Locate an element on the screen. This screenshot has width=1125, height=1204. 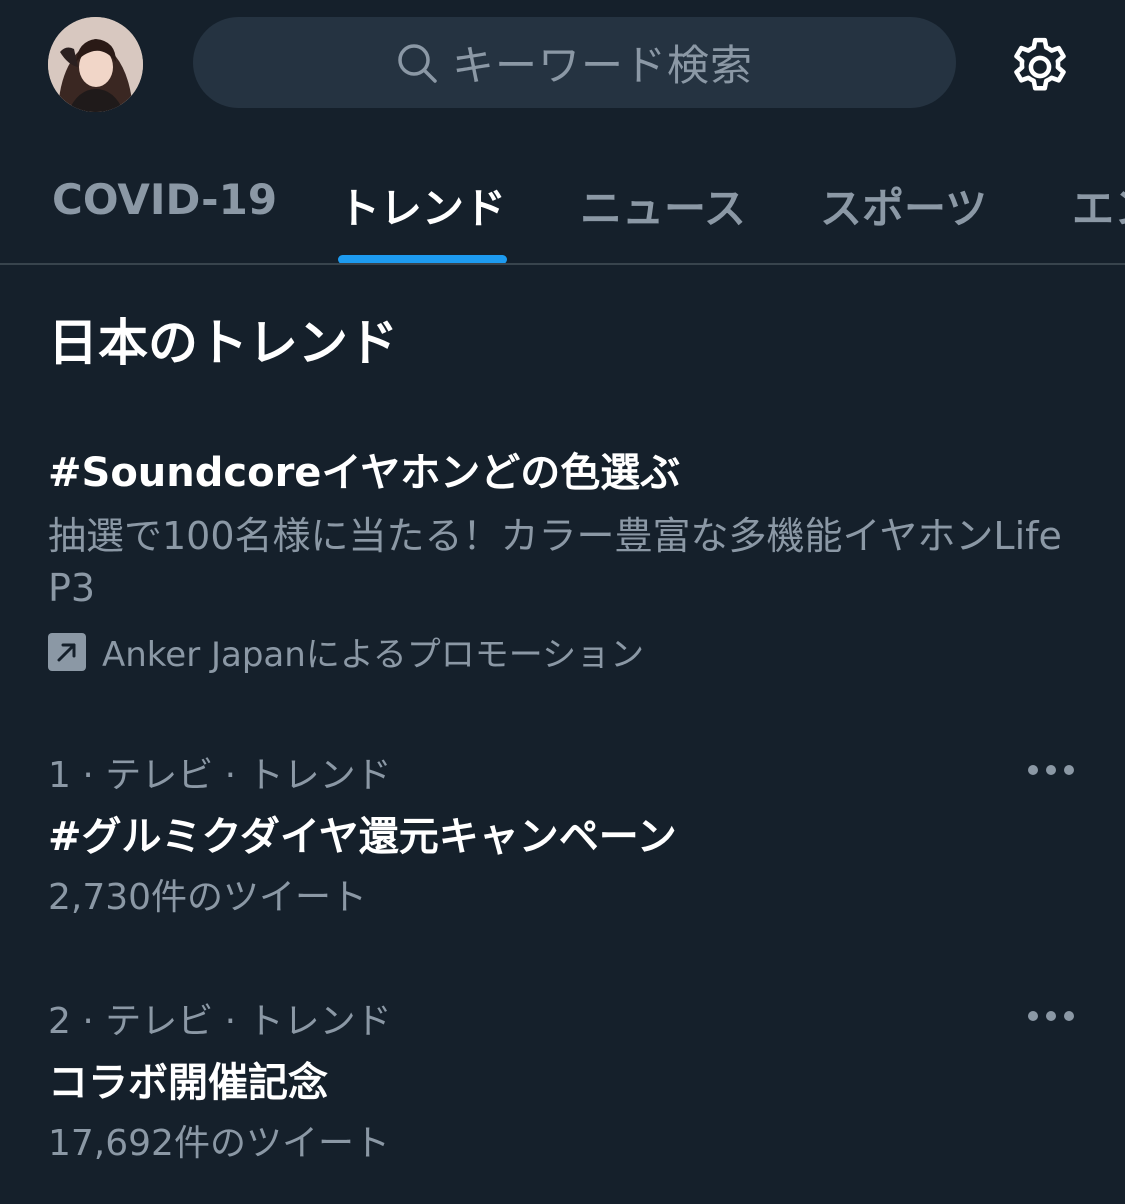
search-icon is located at coordinates (417, 63).